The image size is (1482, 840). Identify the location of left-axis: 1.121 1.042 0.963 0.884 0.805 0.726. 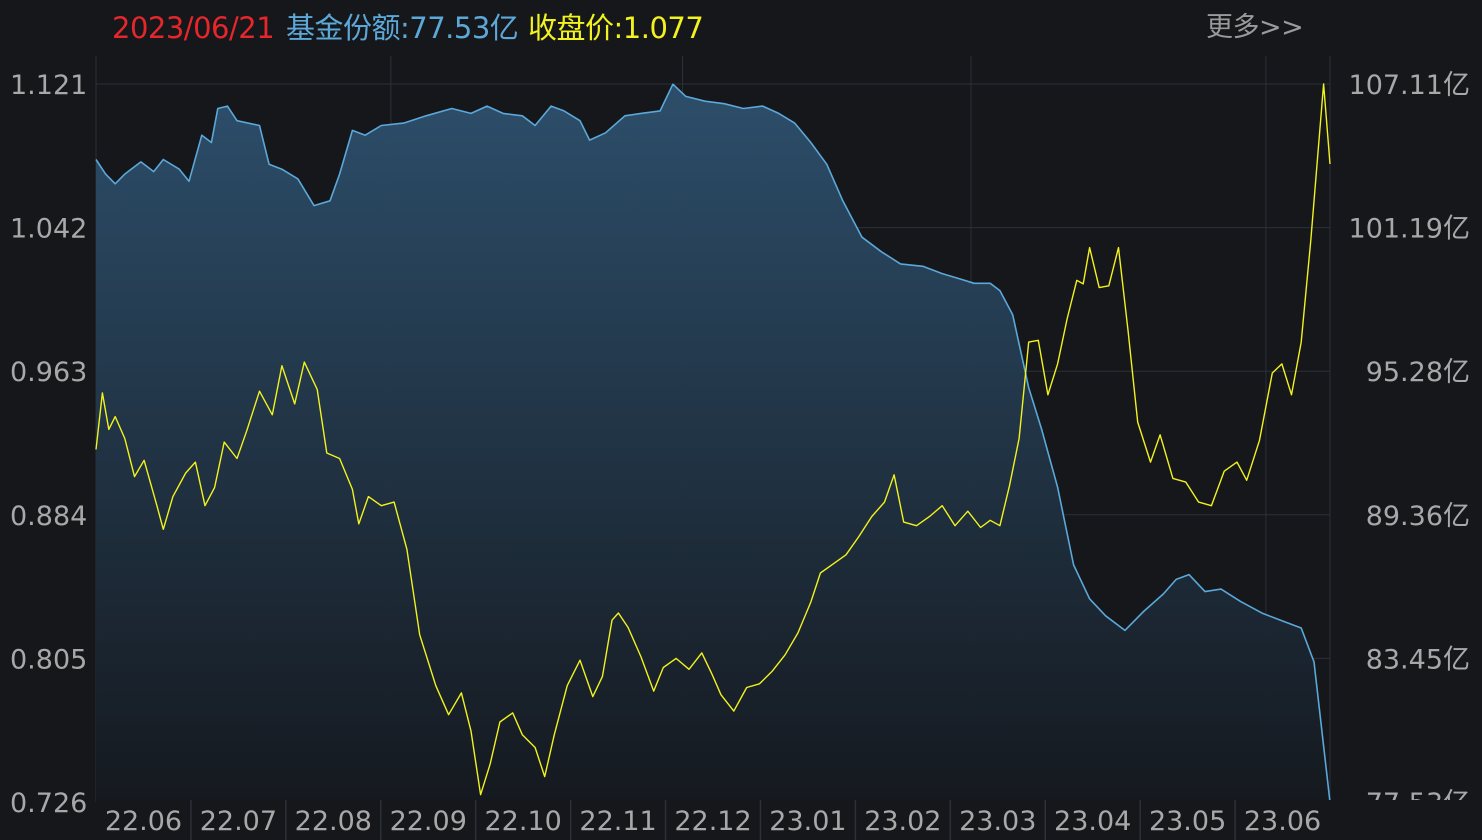
(48, 444).